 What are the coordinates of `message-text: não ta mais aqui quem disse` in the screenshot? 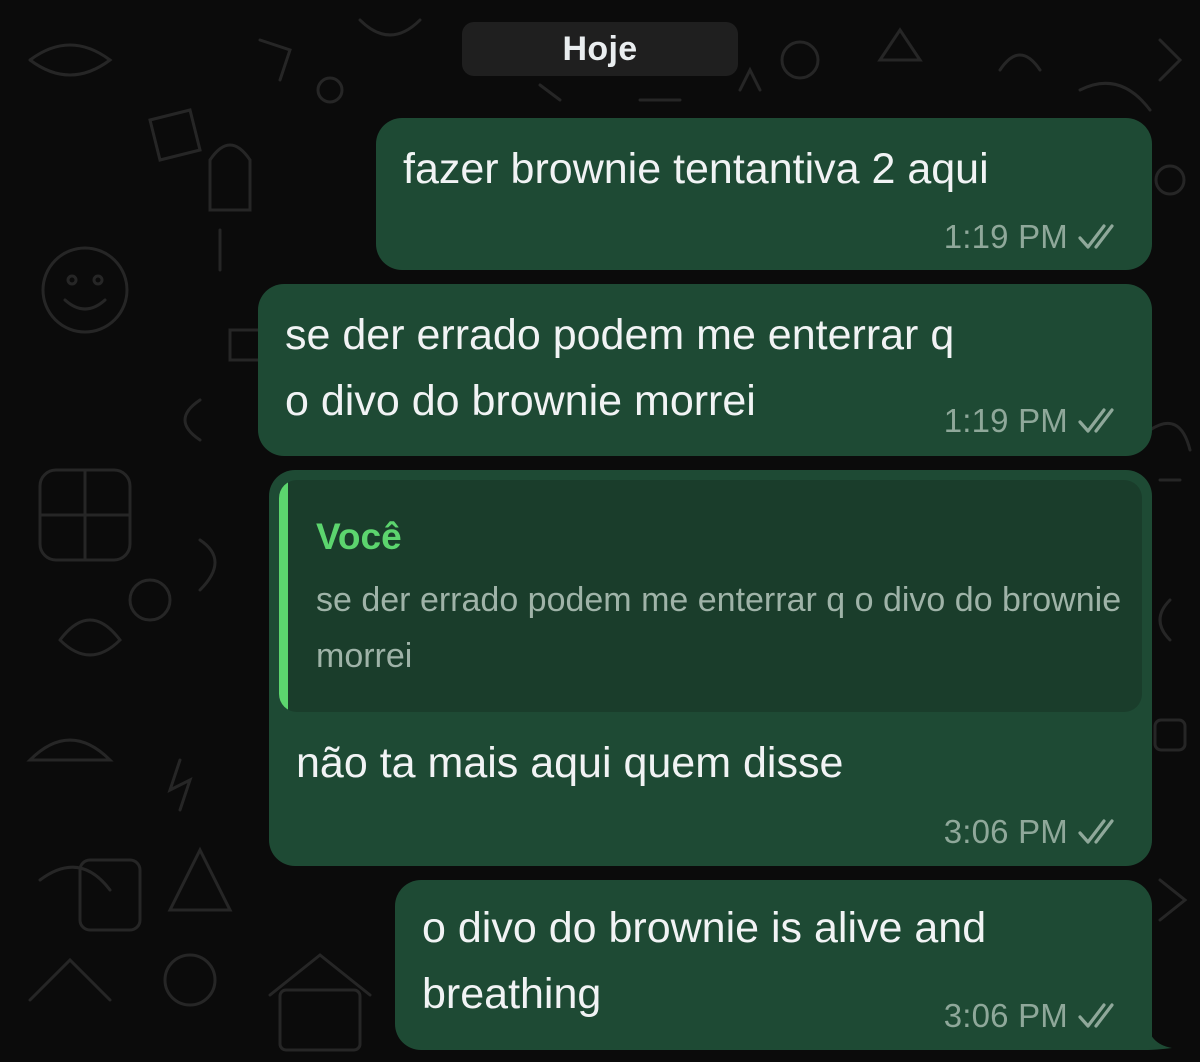 It's located at (570, 763).